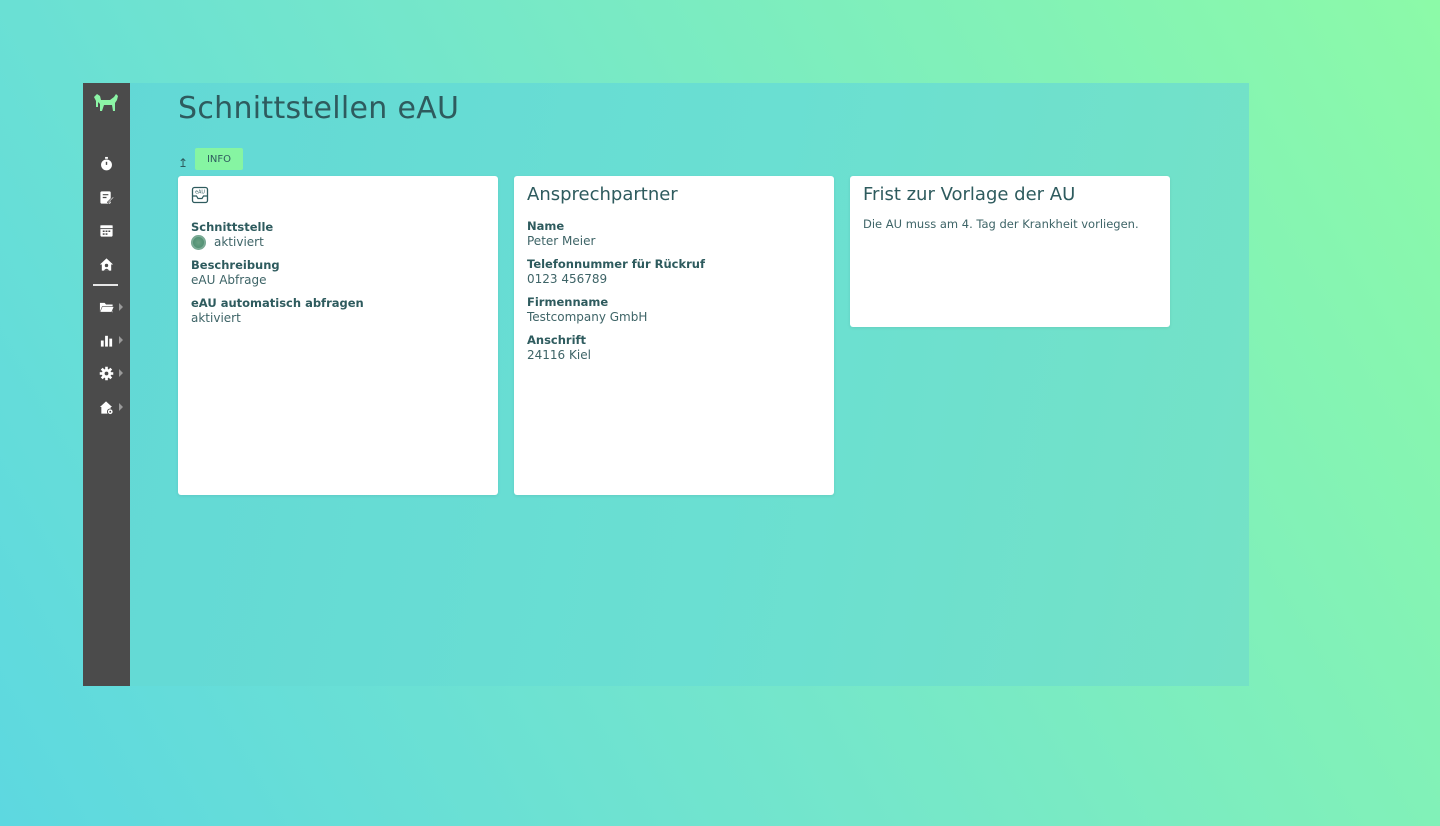  Describe the element at coordinates (183, 163) in the screenshot. I see `back-arrow-icon: ↥` at that location.